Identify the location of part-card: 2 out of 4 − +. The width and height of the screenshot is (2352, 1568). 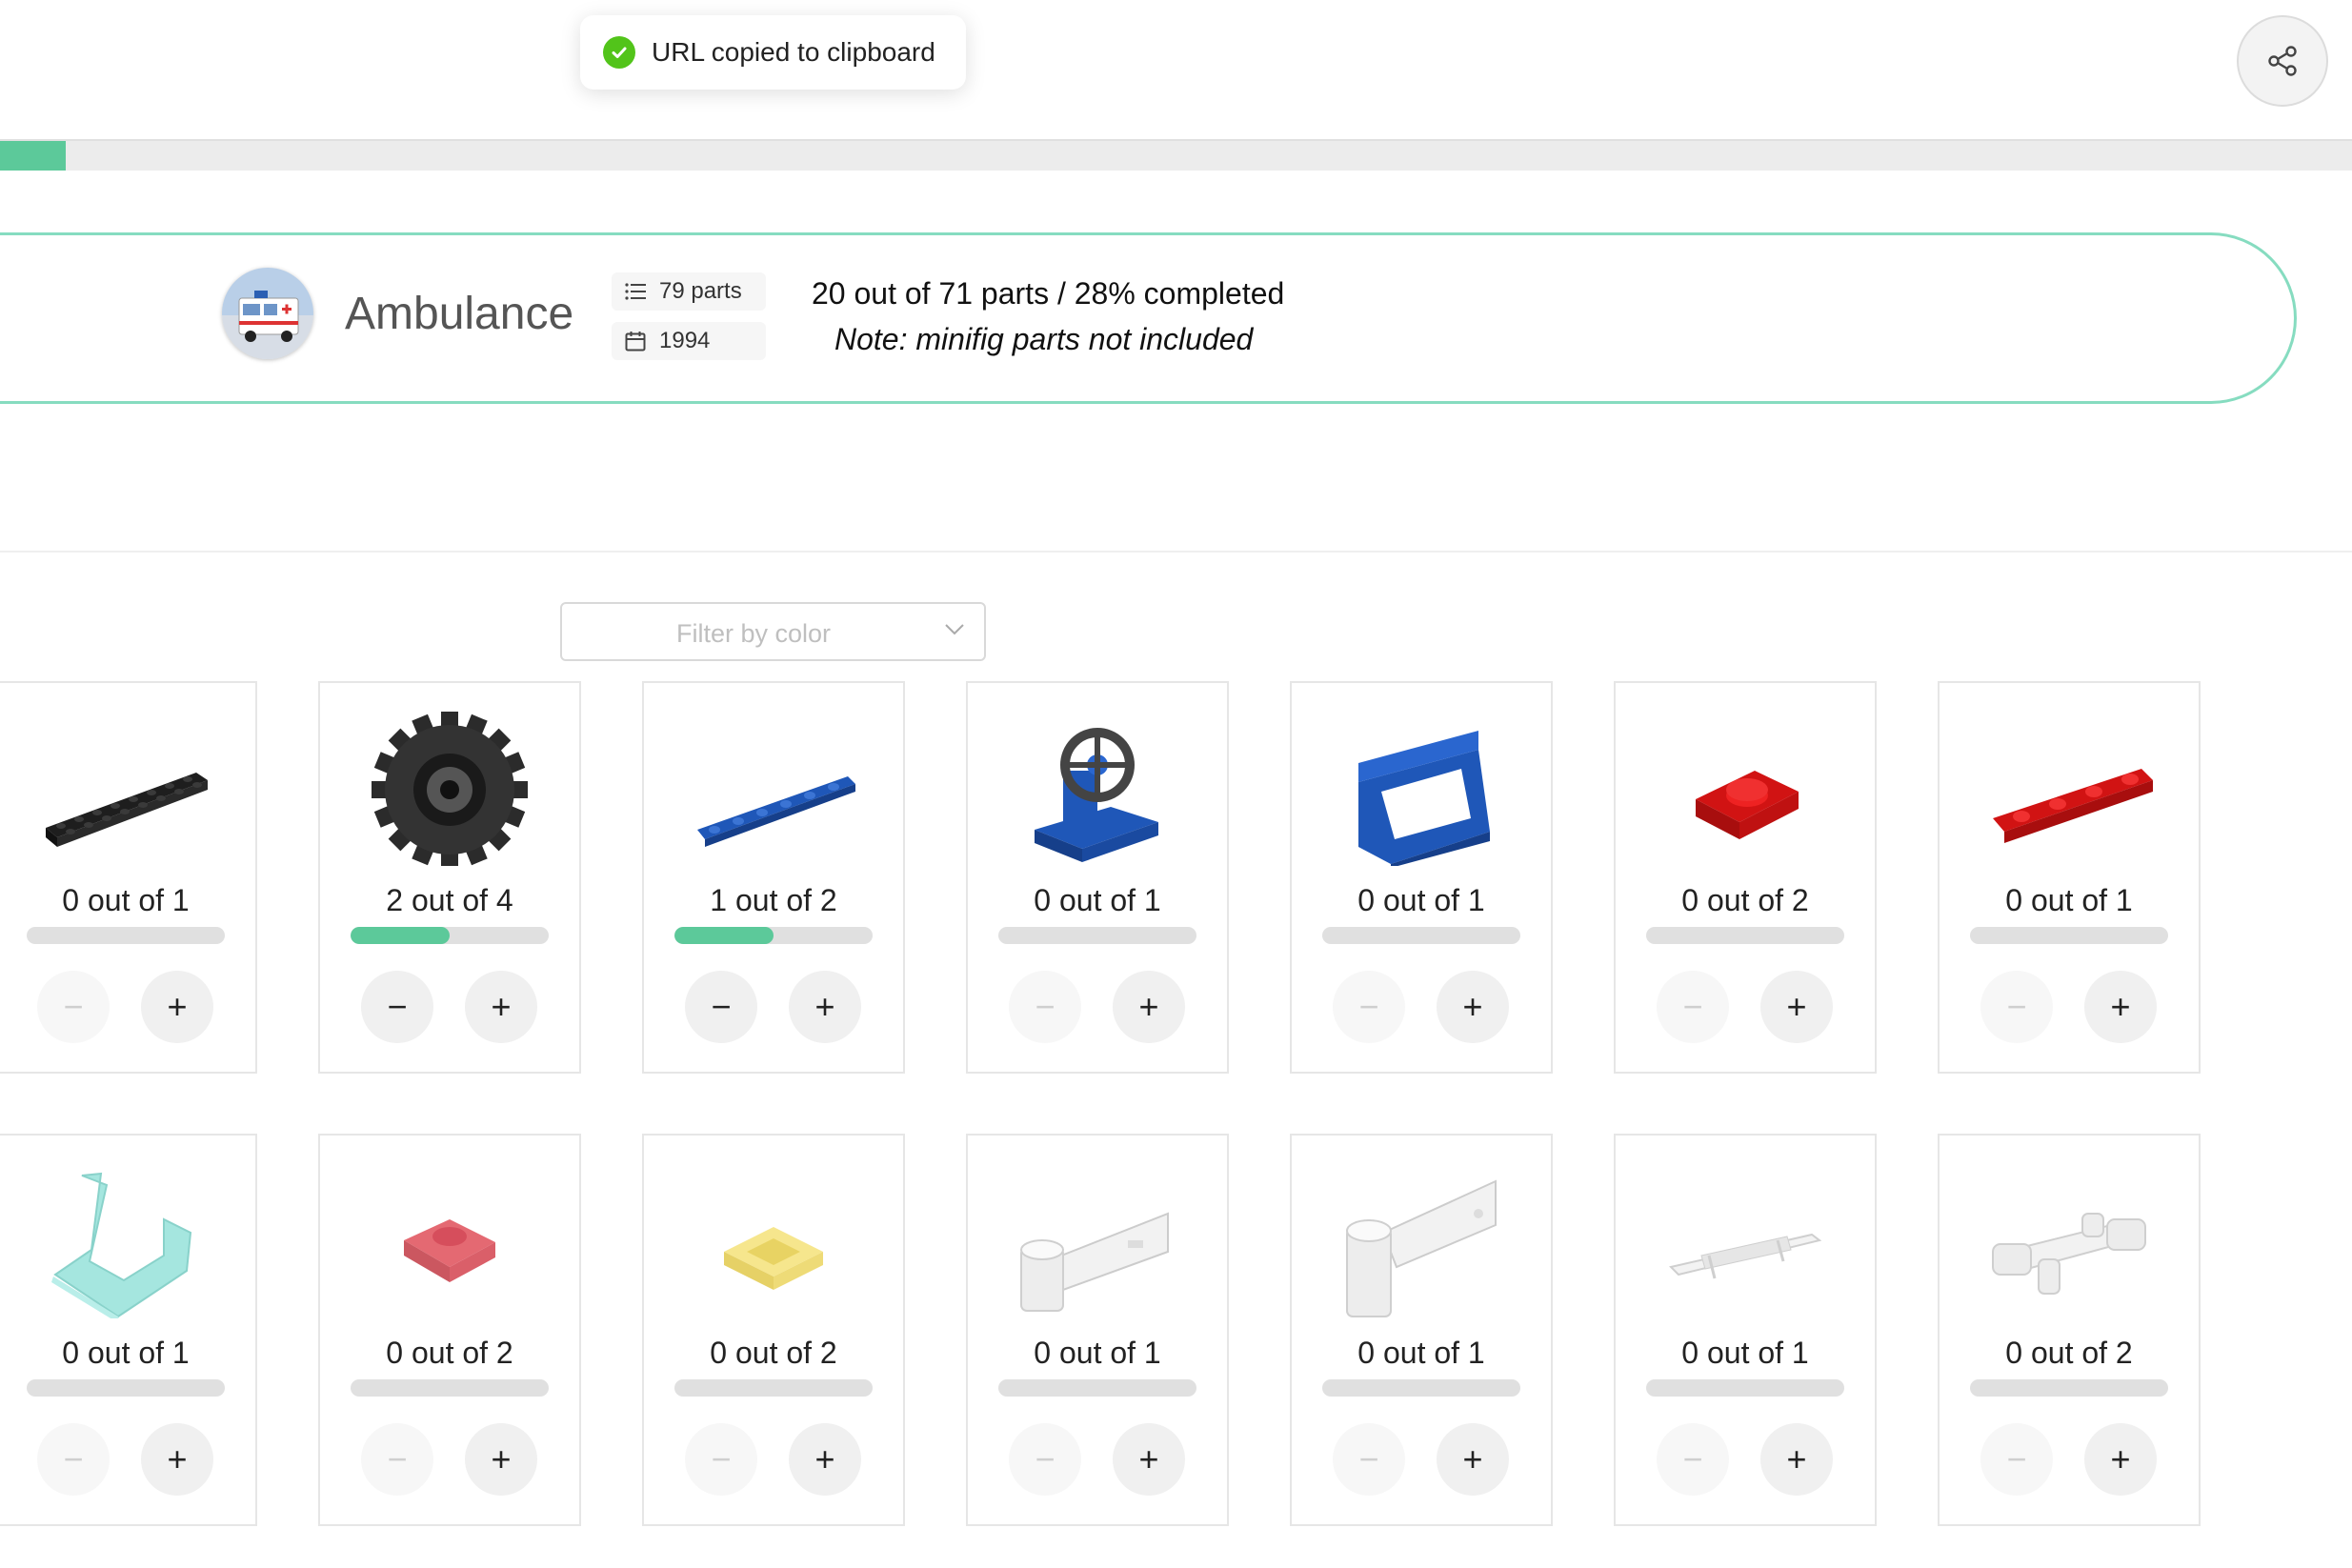
(449, 878).